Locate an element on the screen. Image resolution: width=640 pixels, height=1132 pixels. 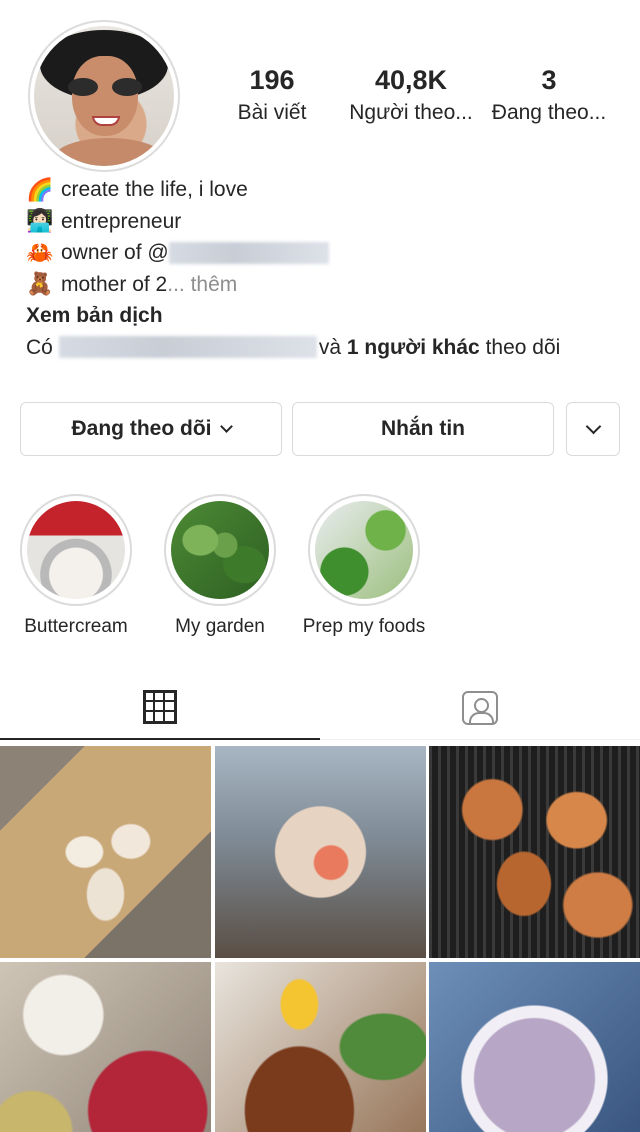
blurred-mention is located at coordinates (248, 252).